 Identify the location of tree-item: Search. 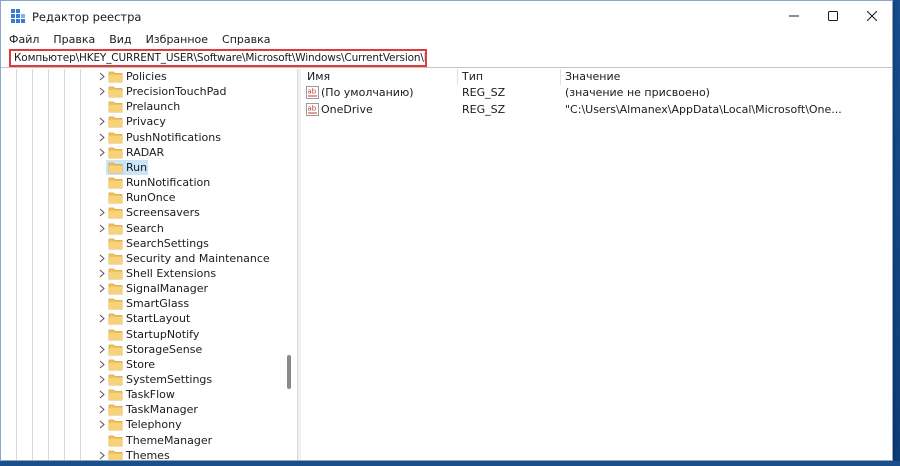
(141, 228).